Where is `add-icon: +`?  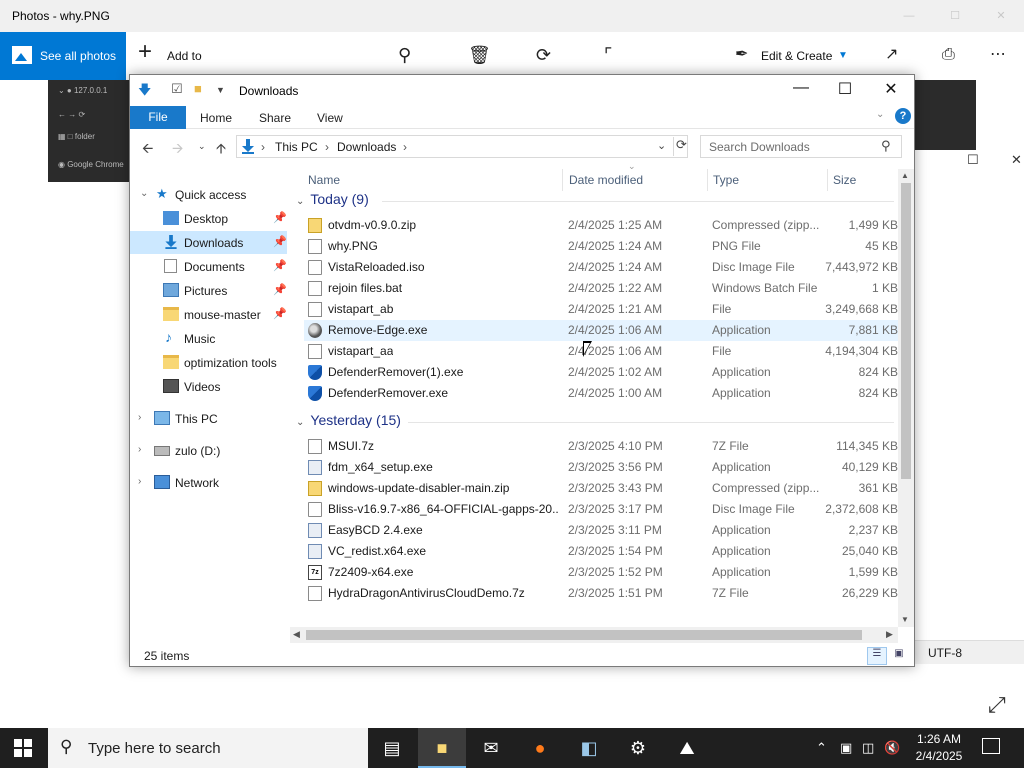 add-icon: + is located at coordinates (145, 52).